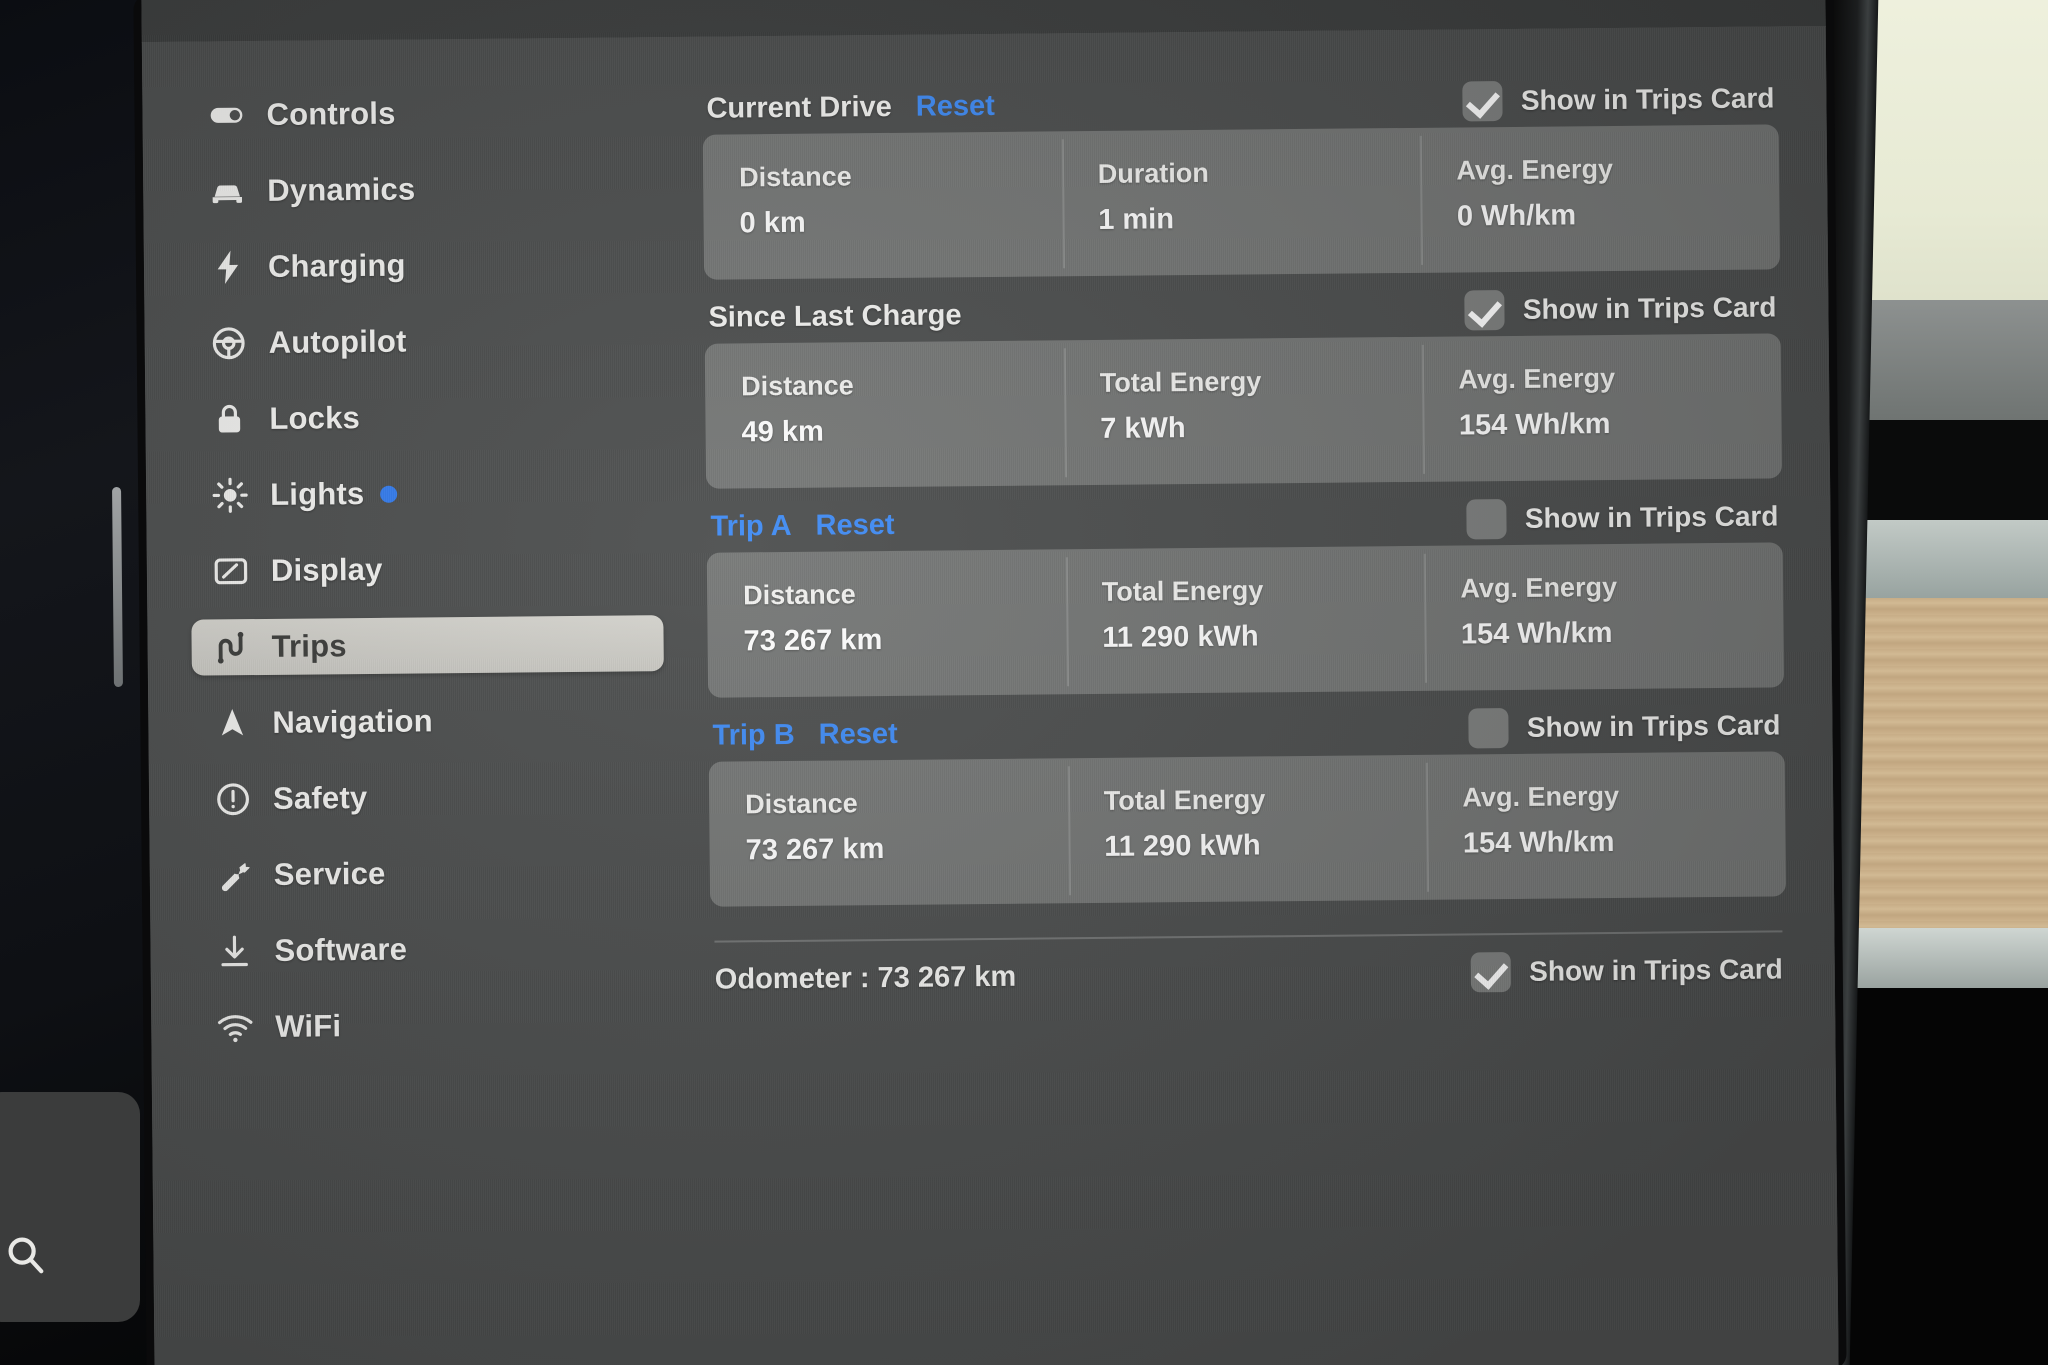  Describe the element at coordinates (1951, 763) in the screenshot. I see `wood-dash-trim` at that location.